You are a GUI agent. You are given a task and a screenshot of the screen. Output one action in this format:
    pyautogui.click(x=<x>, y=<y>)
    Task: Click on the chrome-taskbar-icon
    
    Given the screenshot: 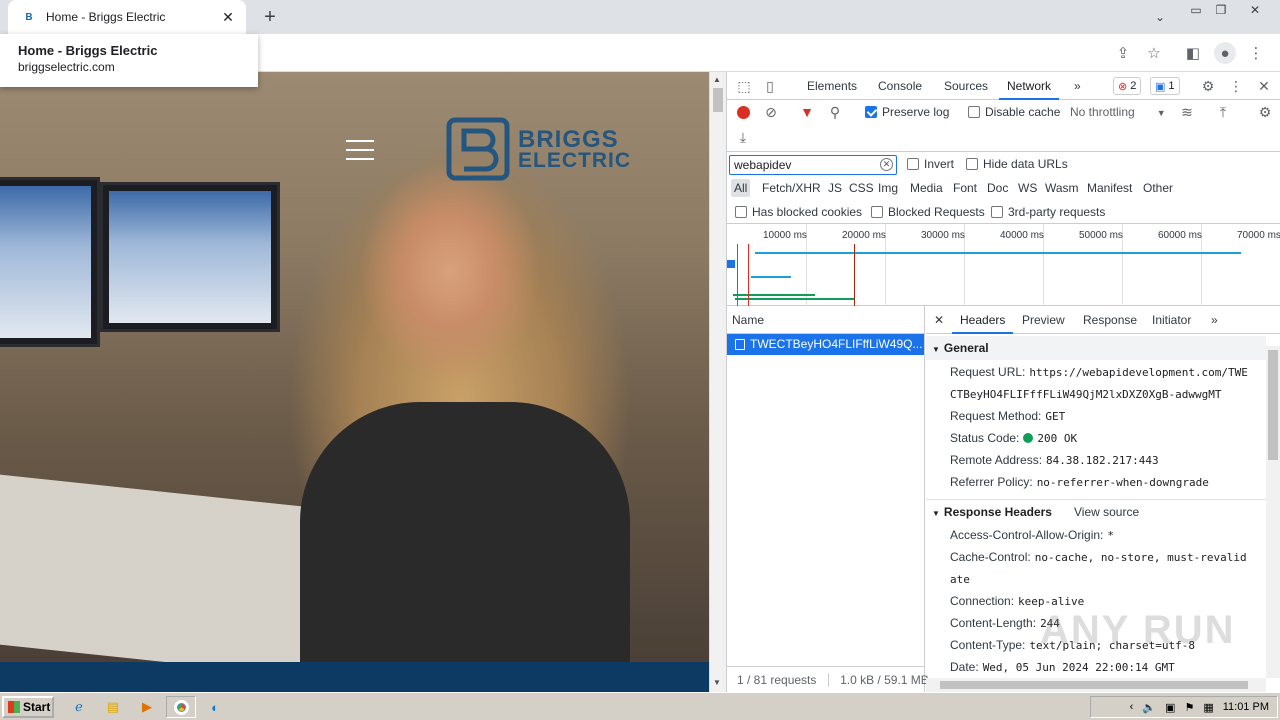 What is the action you would take?
    pyautogui.click(x=181, y=707)
    